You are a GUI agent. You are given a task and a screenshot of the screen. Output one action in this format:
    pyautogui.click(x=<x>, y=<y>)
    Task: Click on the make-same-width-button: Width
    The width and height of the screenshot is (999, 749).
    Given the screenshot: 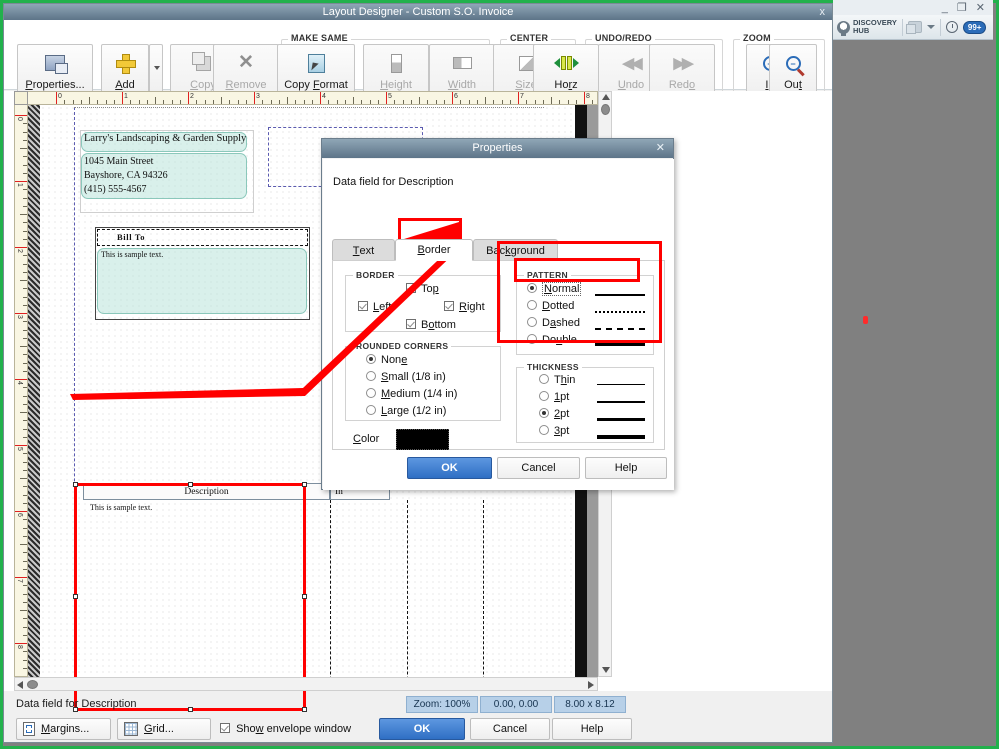 What is the action you would take?
    pyautogui.click(x=462, y=70)
    